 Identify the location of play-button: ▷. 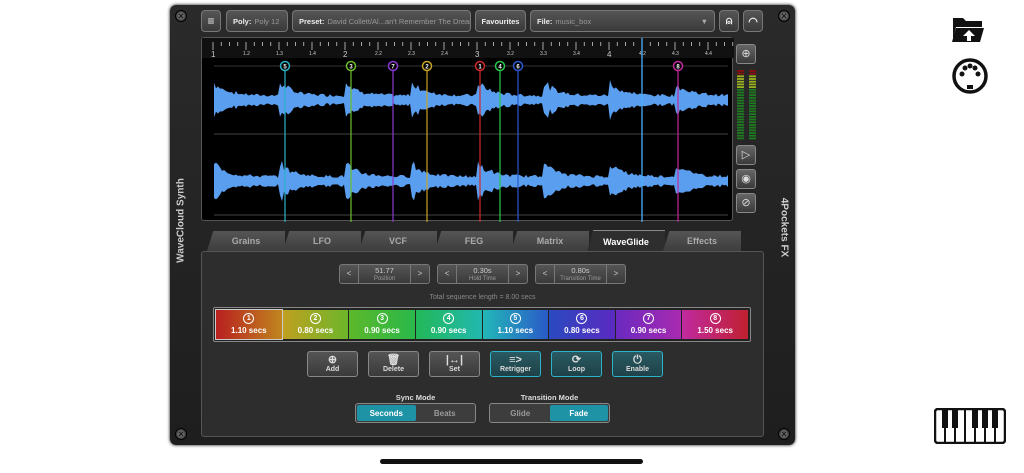
(746, 155).